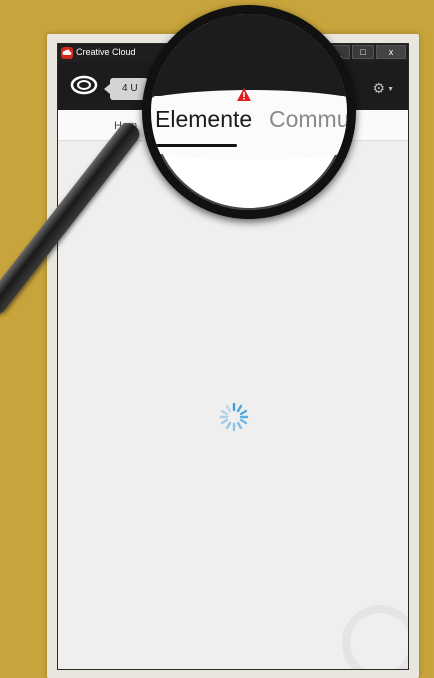 The height and width of the screenshot is (678, 434). I want to click on creative-cloud-app-icon, so click(67, 53).